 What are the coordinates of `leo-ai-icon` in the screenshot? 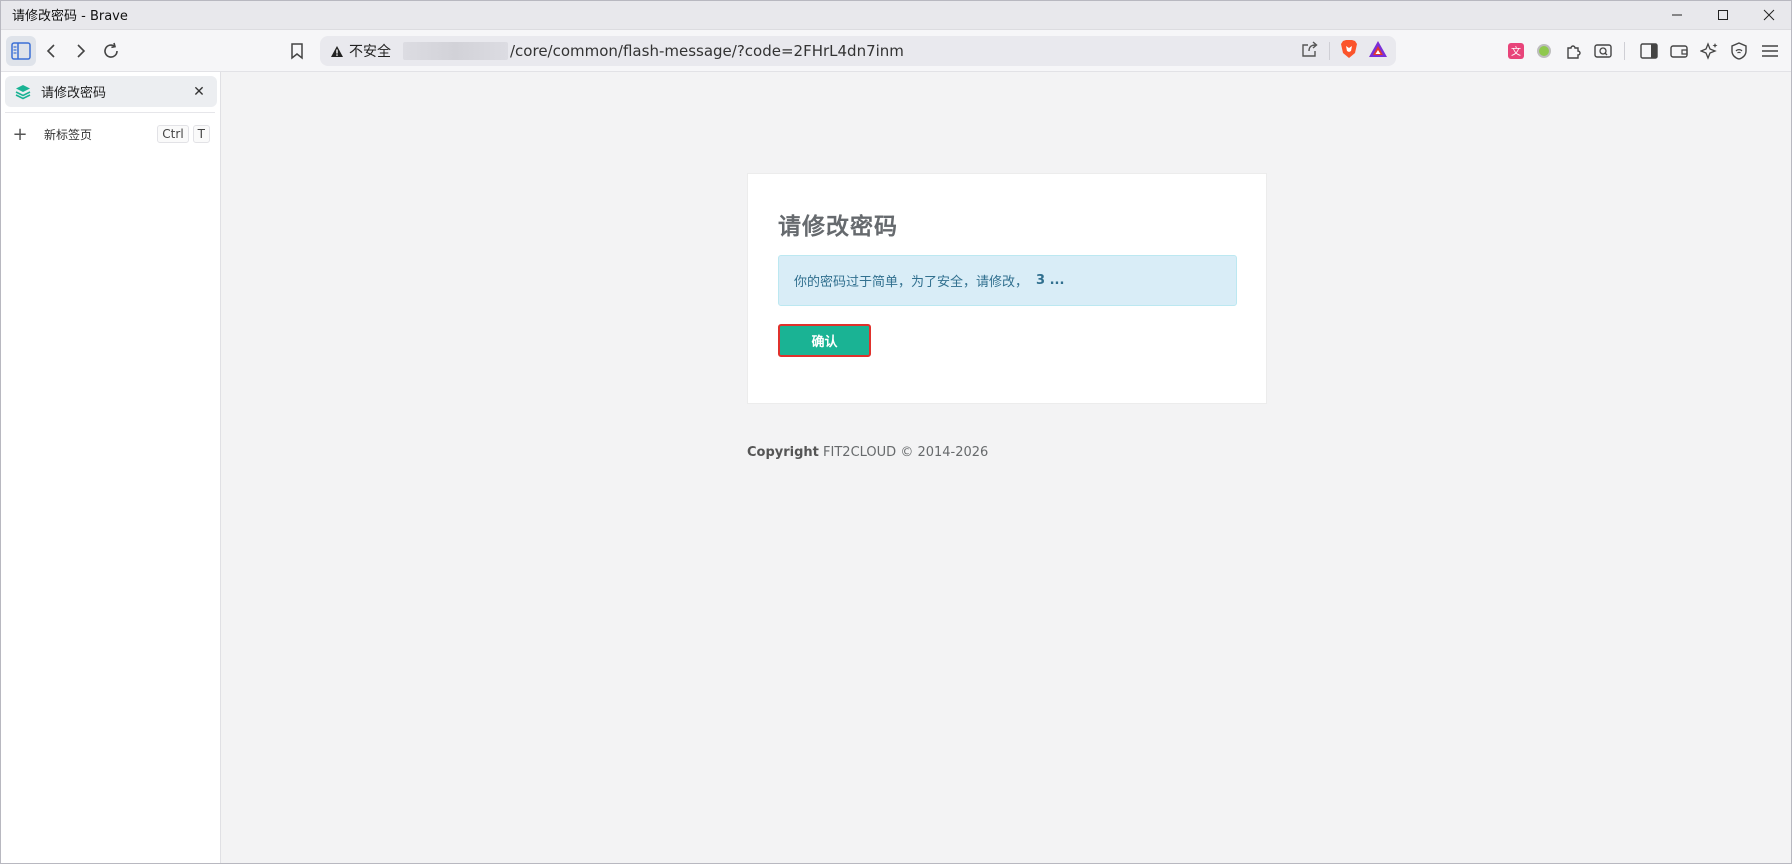 It's located at (1709, 51).